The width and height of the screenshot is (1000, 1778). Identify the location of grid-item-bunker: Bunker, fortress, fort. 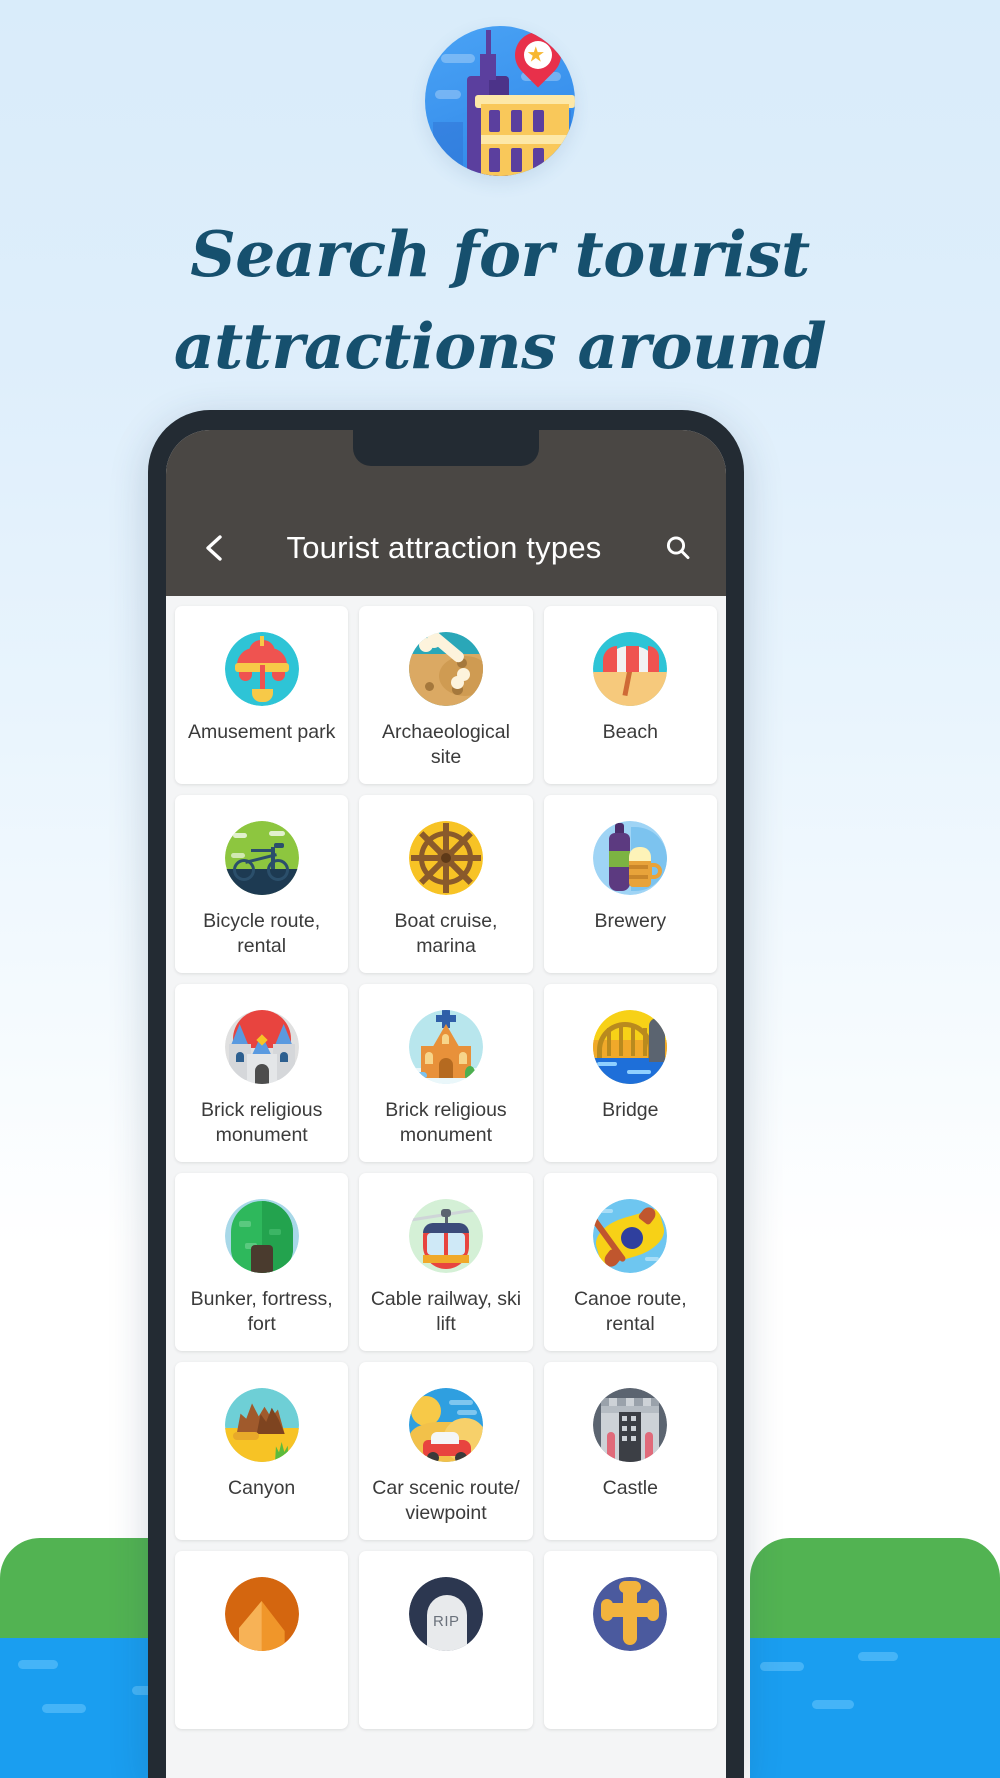
(262, 1262).